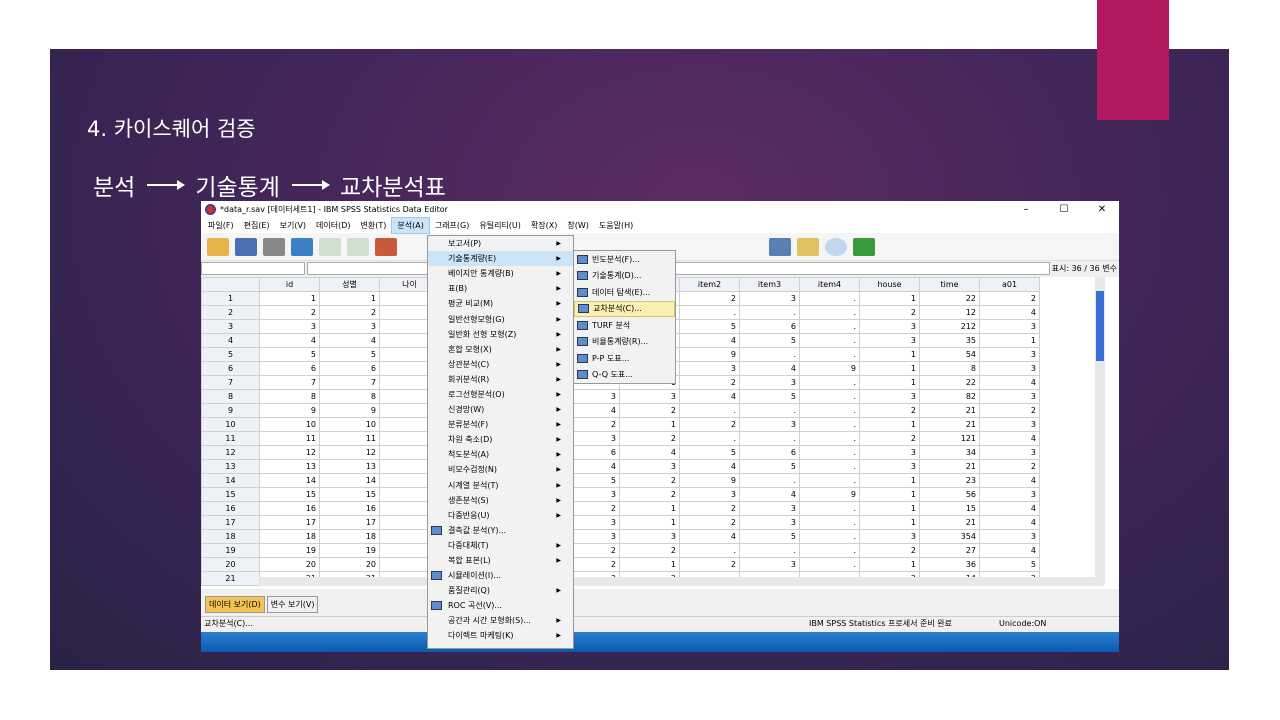  I want to click on menu-item: 확장(X), so click(544, 225).